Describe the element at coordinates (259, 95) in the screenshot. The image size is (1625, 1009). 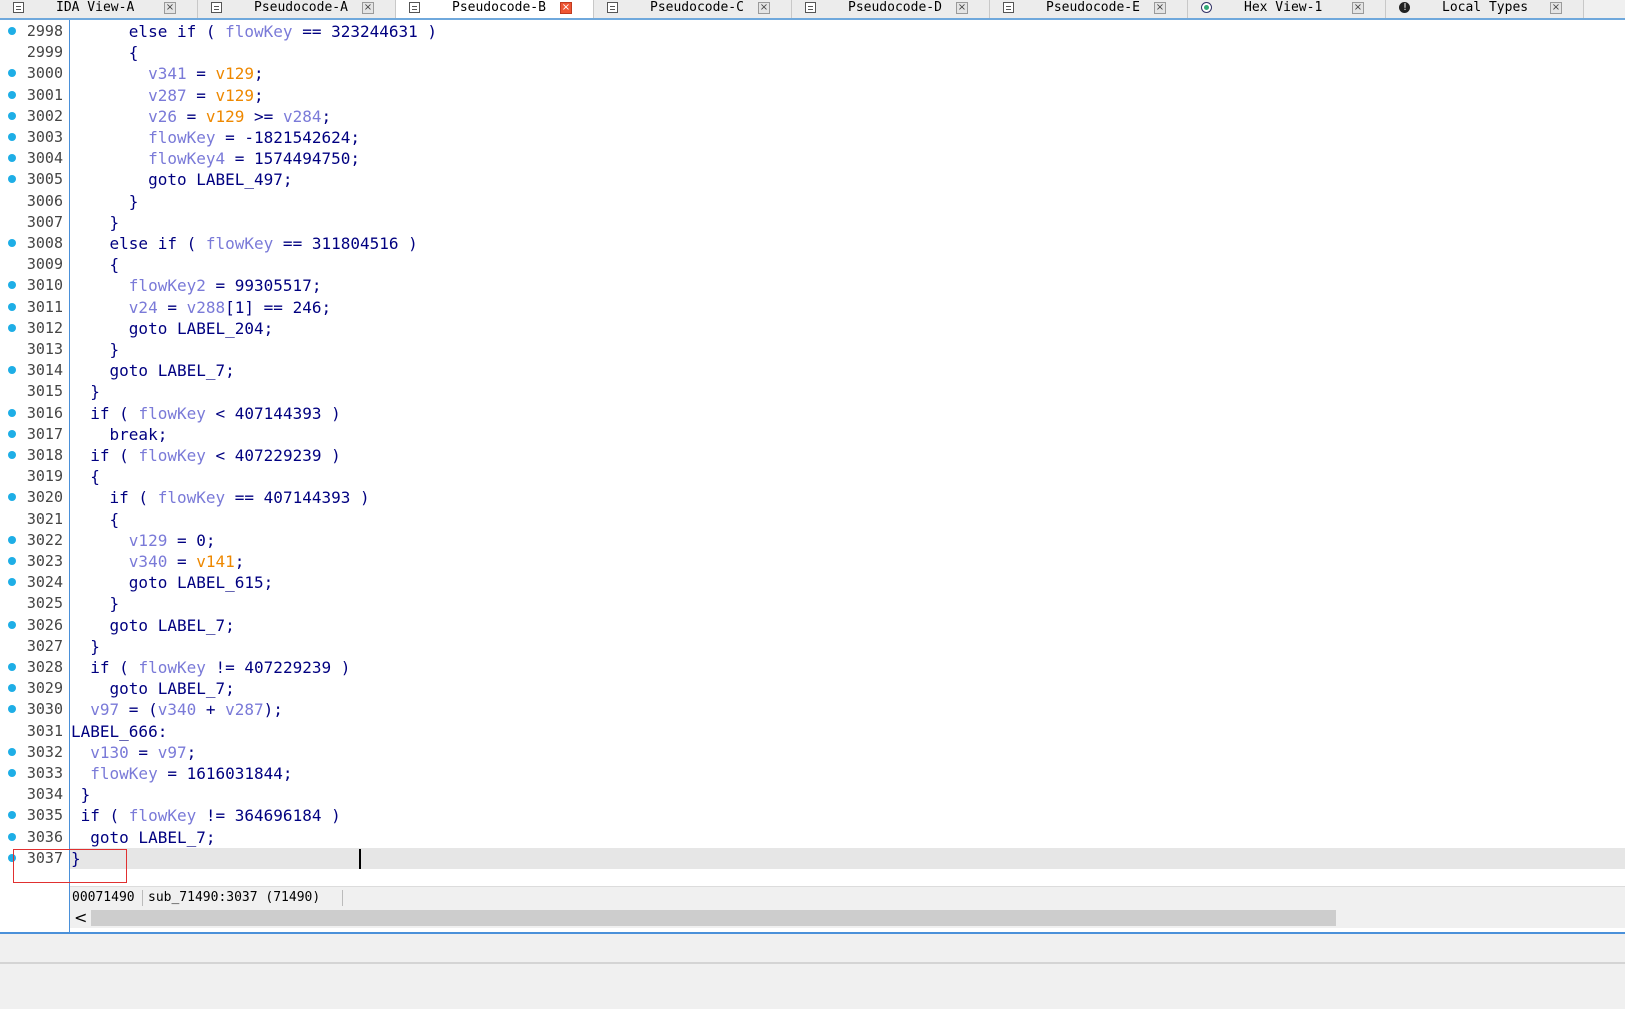
I see `code-token: ;` at that location.